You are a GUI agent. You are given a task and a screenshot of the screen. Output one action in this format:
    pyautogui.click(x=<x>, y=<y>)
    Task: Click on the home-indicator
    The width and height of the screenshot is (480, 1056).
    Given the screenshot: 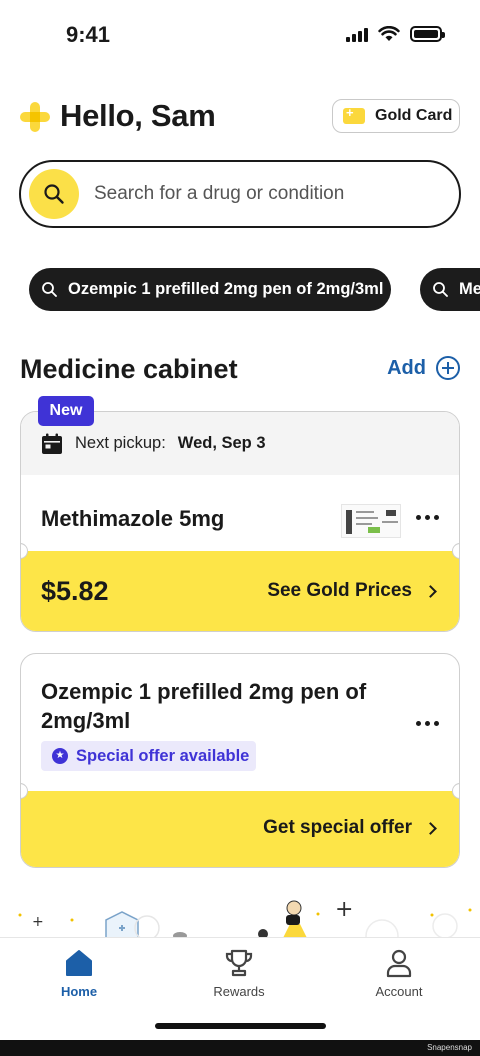 What is the action you would take?
    pyautogui.click(x=240, y=1026)
    